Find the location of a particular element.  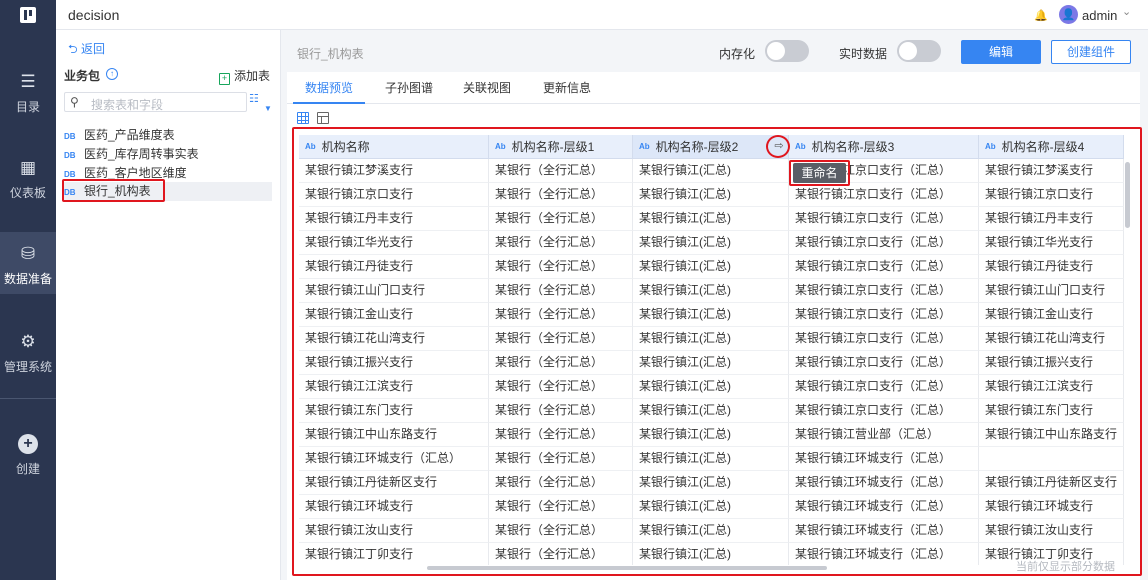

app-logo is located at coordinates (28, 15).